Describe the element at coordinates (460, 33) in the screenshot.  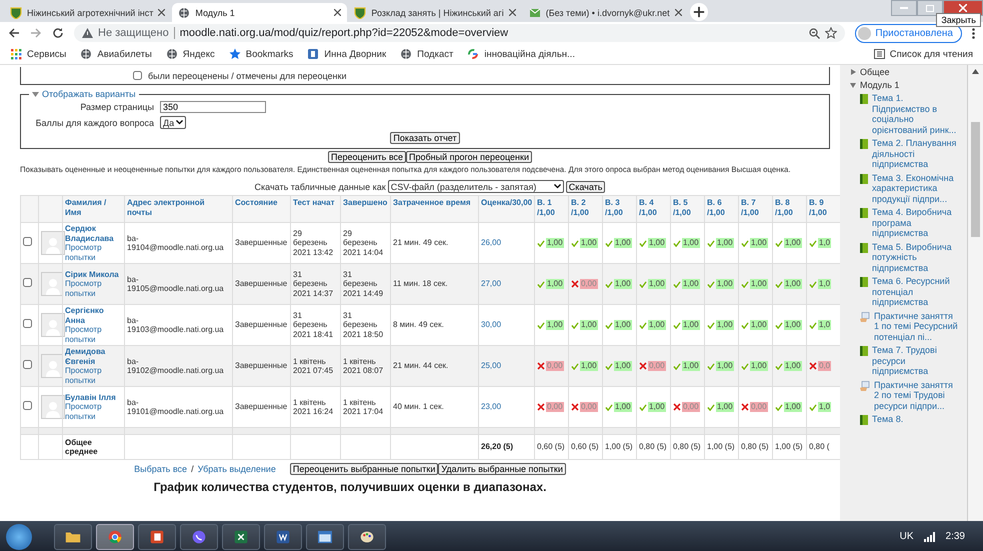
I see `address-bar: Не защищено moodle.nati.org.ua/mod/quiz/report.php?id=22052&mode=overview` at that location.